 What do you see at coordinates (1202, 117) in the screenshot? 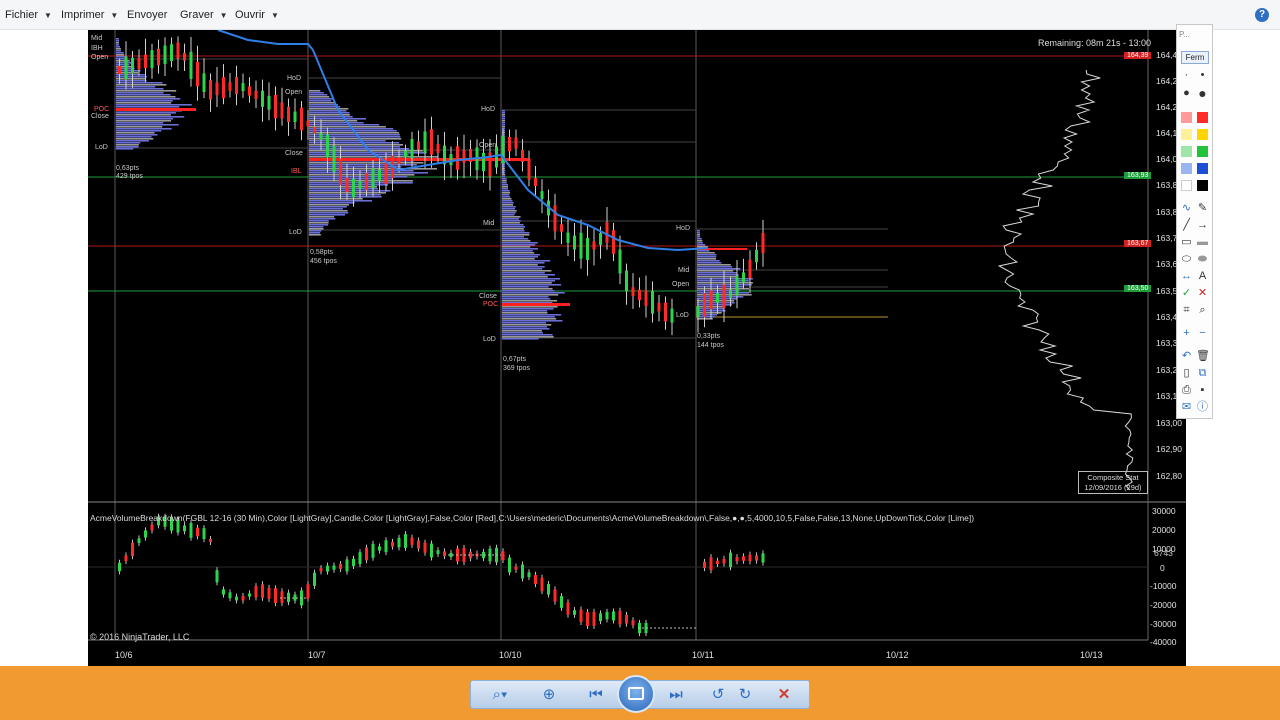
I see `color-swatch-red` at bounding box center [1202, 117].